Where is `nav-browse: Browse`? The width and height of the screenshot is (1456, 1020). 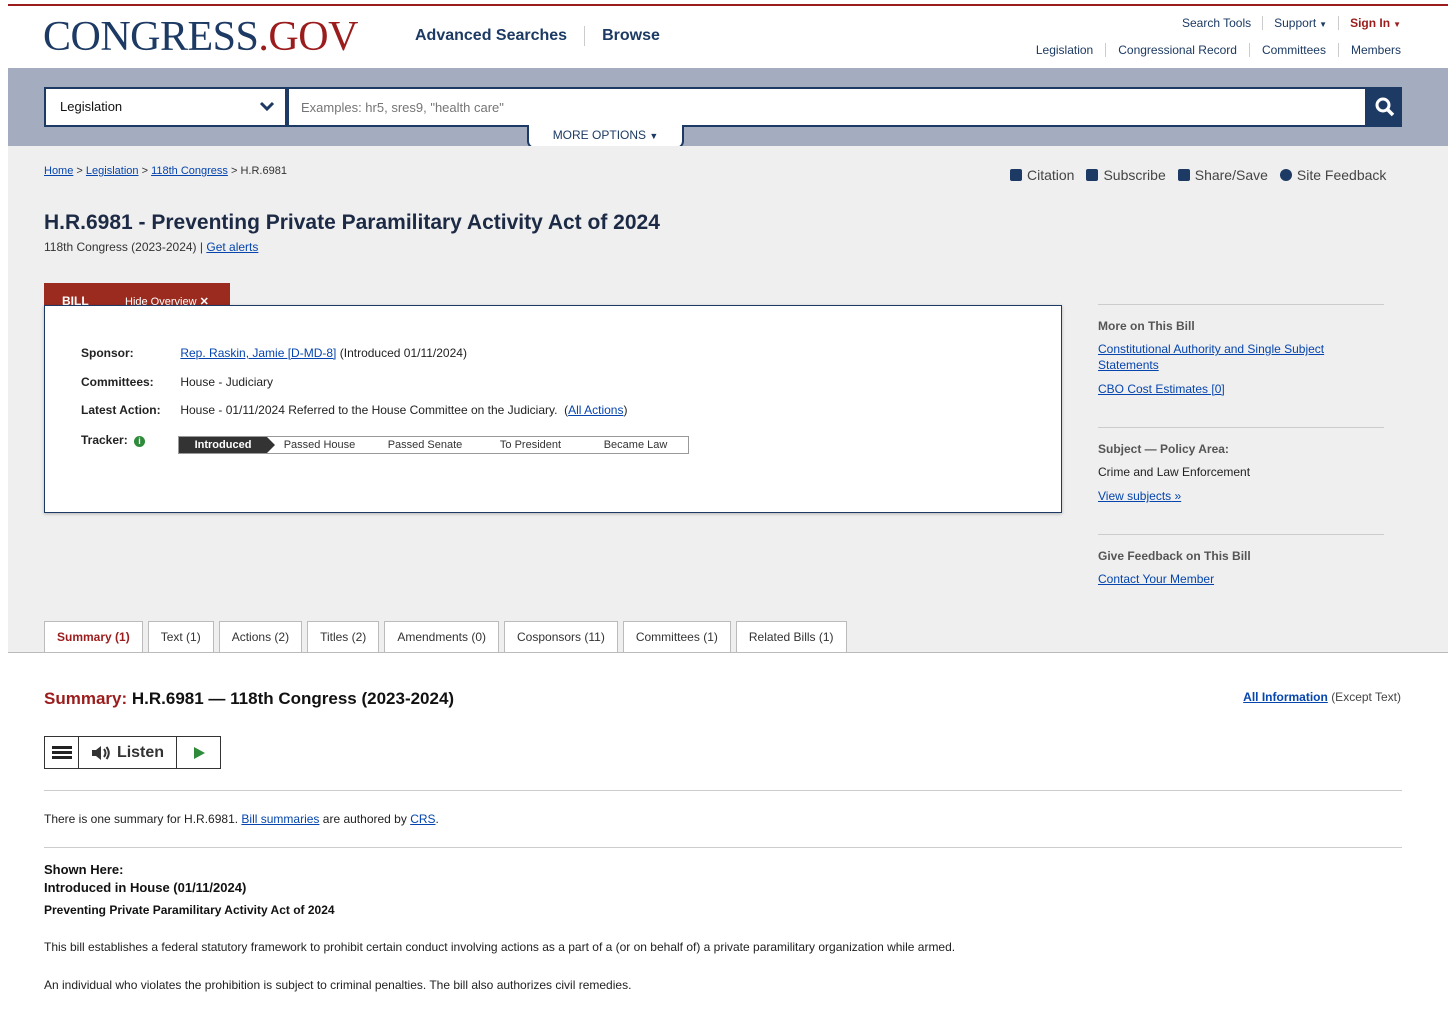 nav-browse: Browse is located at coordinates (631, 36).